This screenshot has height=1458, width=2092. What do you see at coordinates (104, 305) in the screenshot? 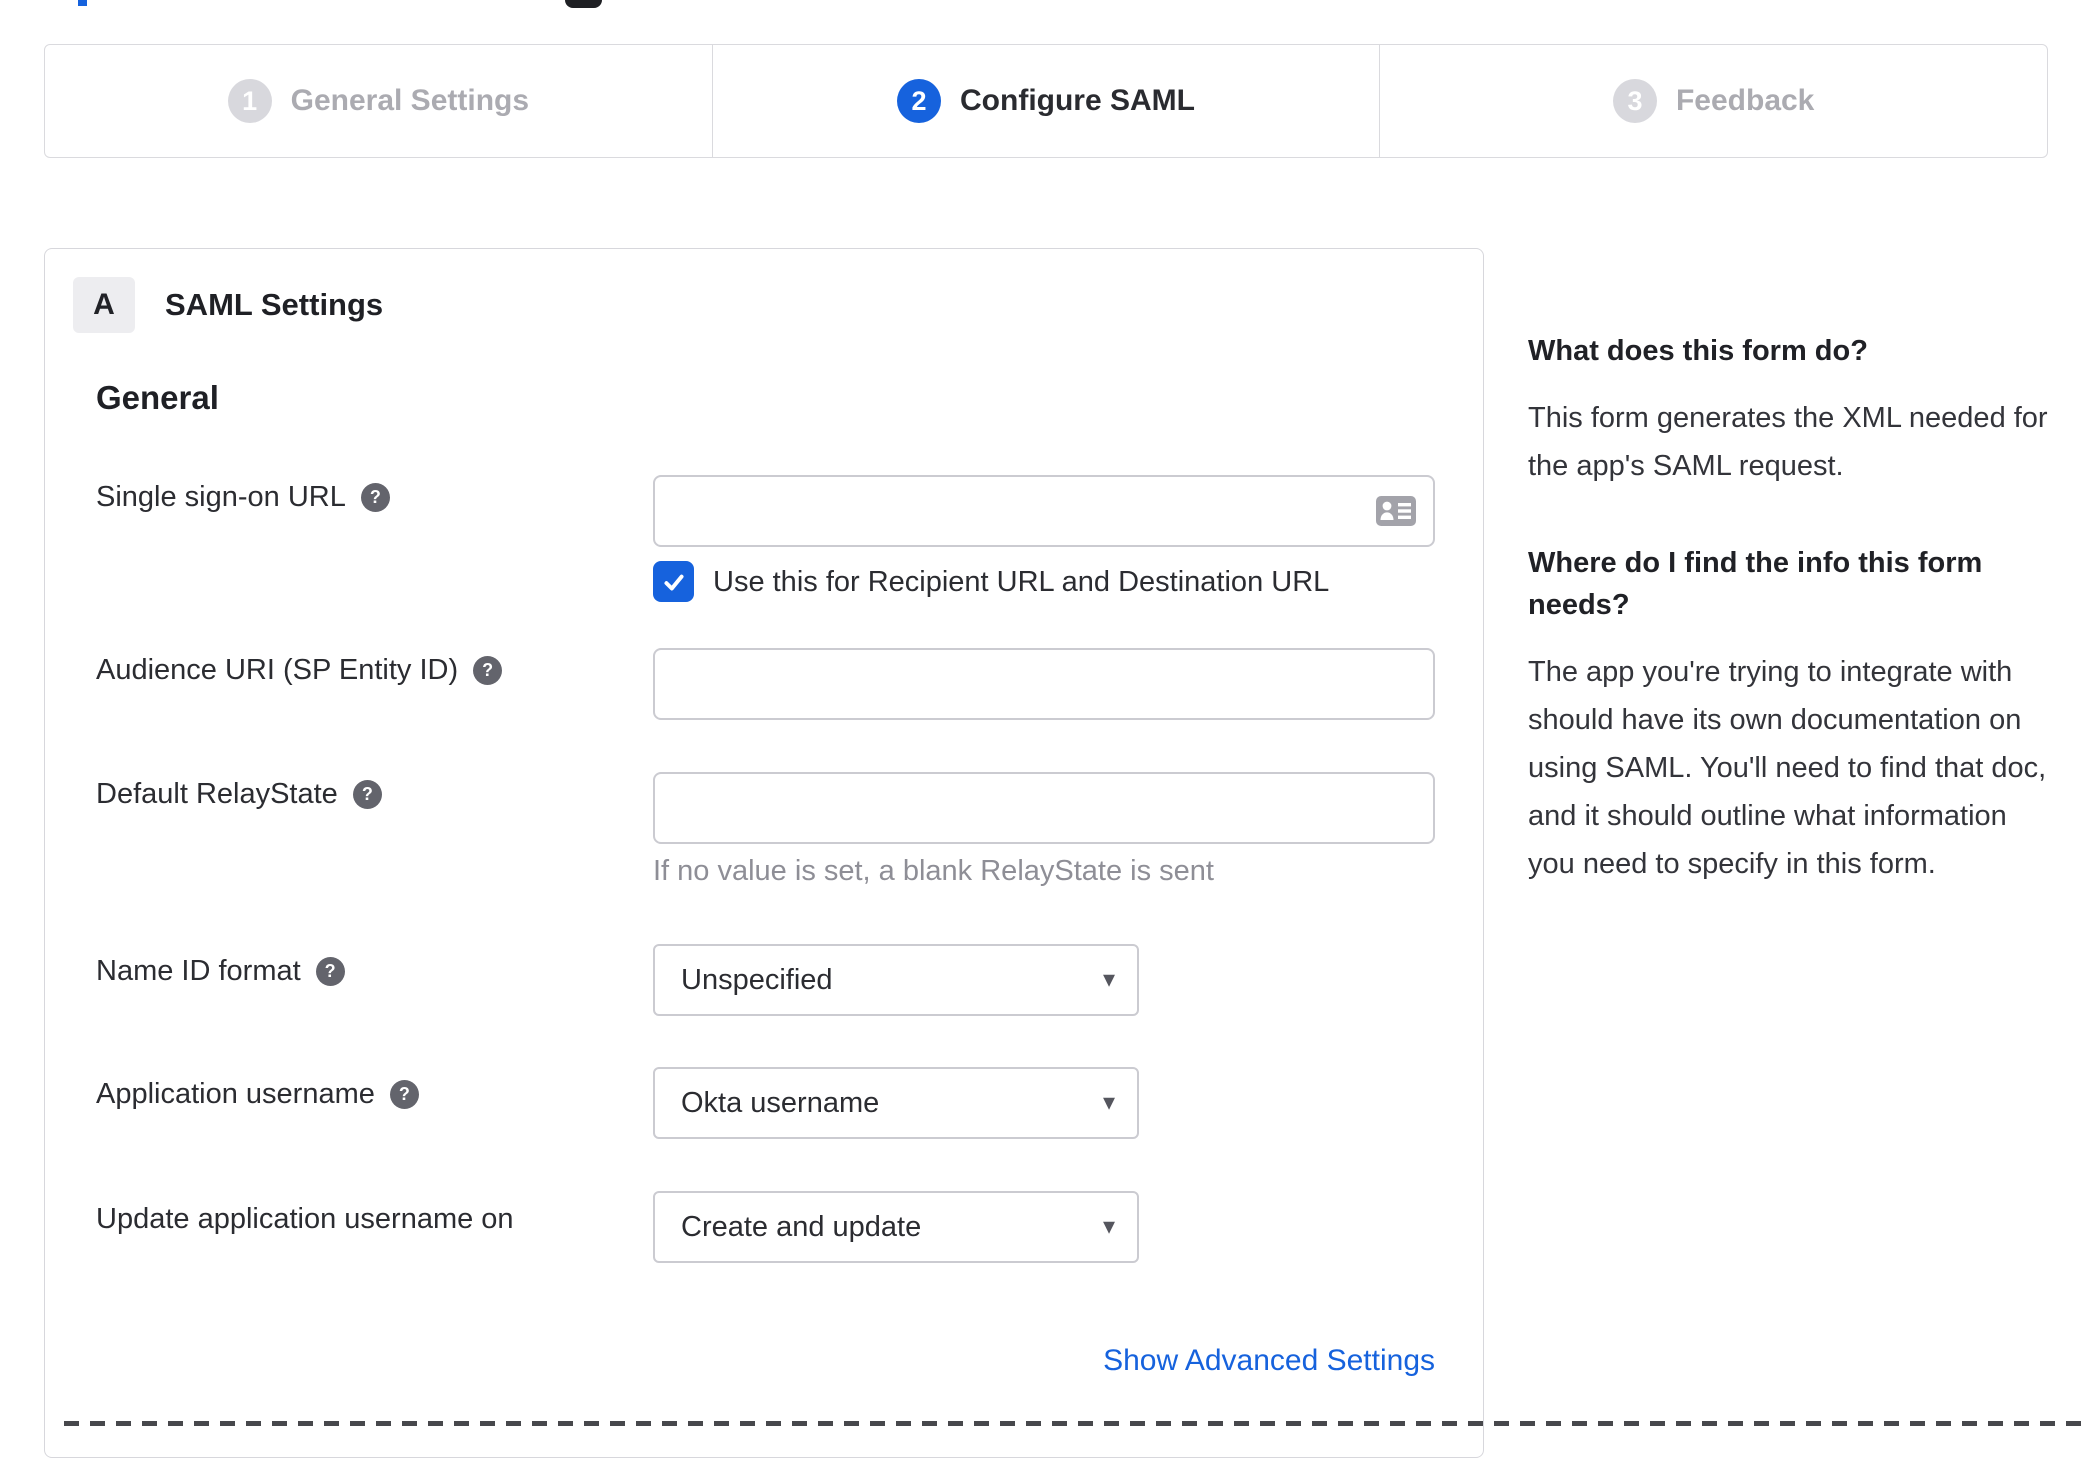
I see `section-a-badge: A` at bounding box center [104, 305].